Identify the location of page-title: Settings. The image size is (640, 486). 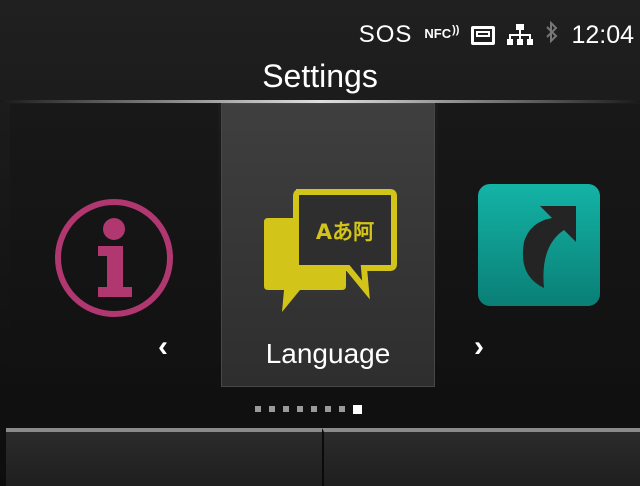
(320, 76).